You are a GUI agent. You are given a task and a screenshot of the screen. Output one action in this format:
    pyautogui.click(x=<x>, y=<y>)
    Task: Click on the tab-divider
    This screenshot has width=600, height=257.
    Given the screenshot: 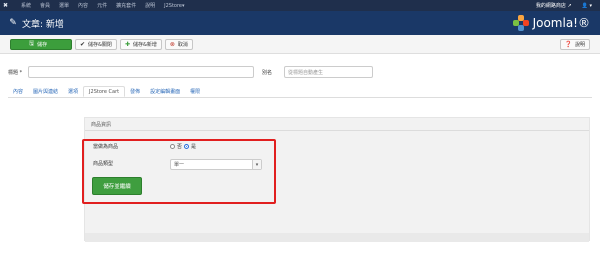 What is the action you would take?
    pyautogui.click(x=300, y=97)
    